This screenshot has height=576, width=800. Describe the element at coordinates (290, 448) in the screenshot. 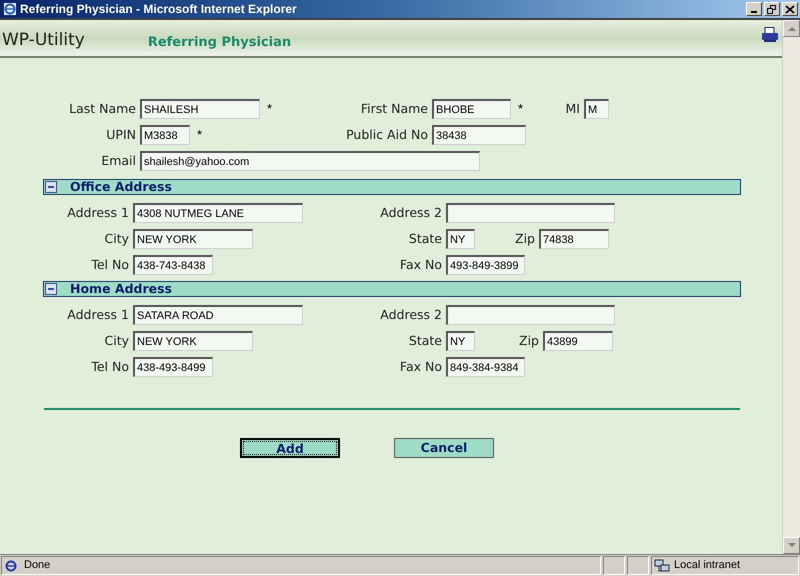

I see `add-button: Add` at that location.